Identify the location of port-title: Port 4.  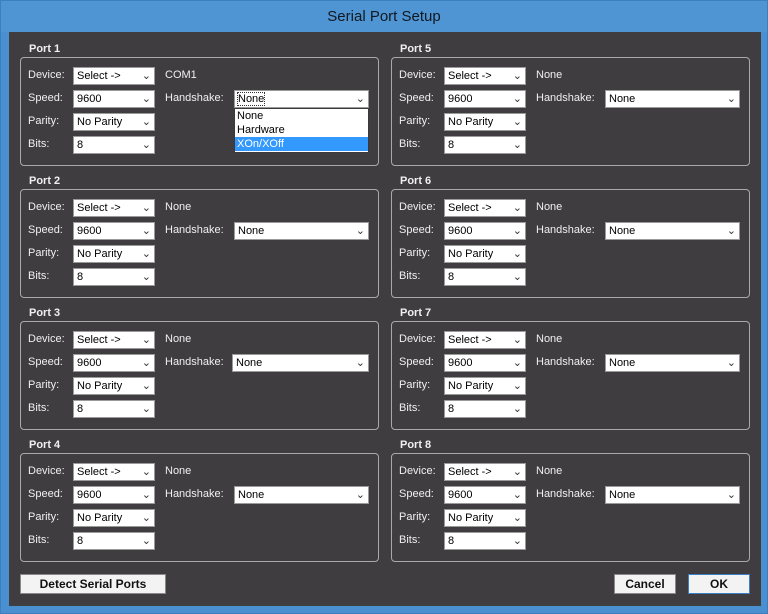
(45, 445).